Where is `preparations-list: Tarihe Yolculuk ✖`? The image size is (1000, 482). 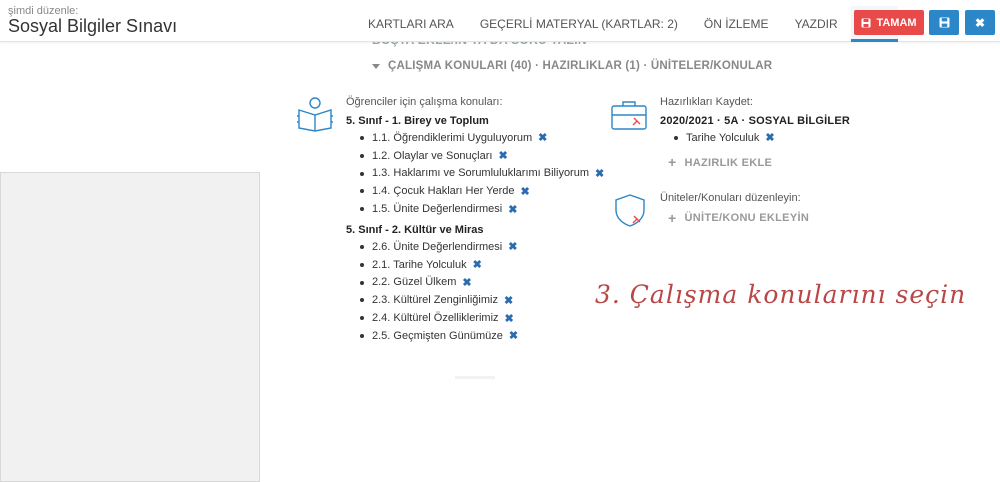
preparations-list: Tarihe Yolculuk ✖ is located at coordinates (790, 138).